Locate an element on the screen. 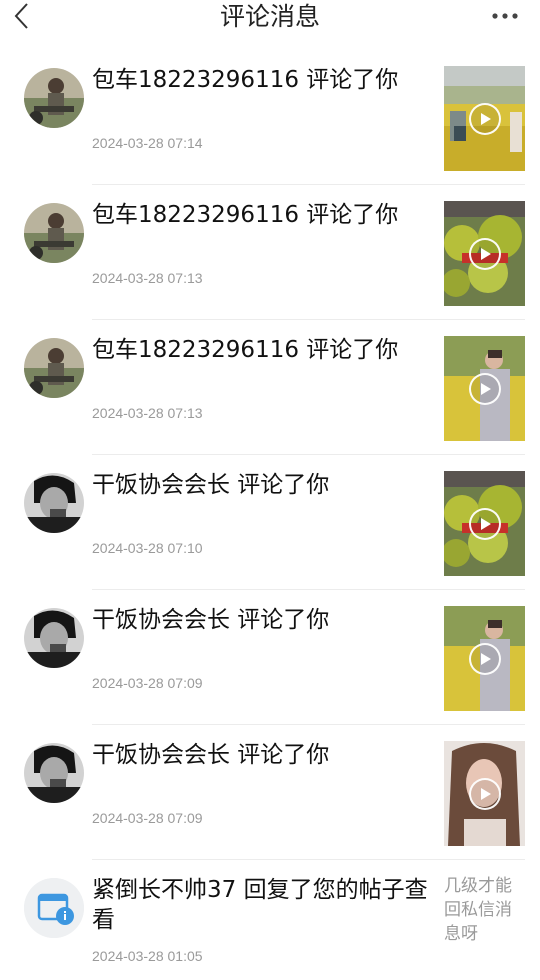 This screenshot has width=540, height=980. header: 评论消息 is located at coordinates (270, 18).